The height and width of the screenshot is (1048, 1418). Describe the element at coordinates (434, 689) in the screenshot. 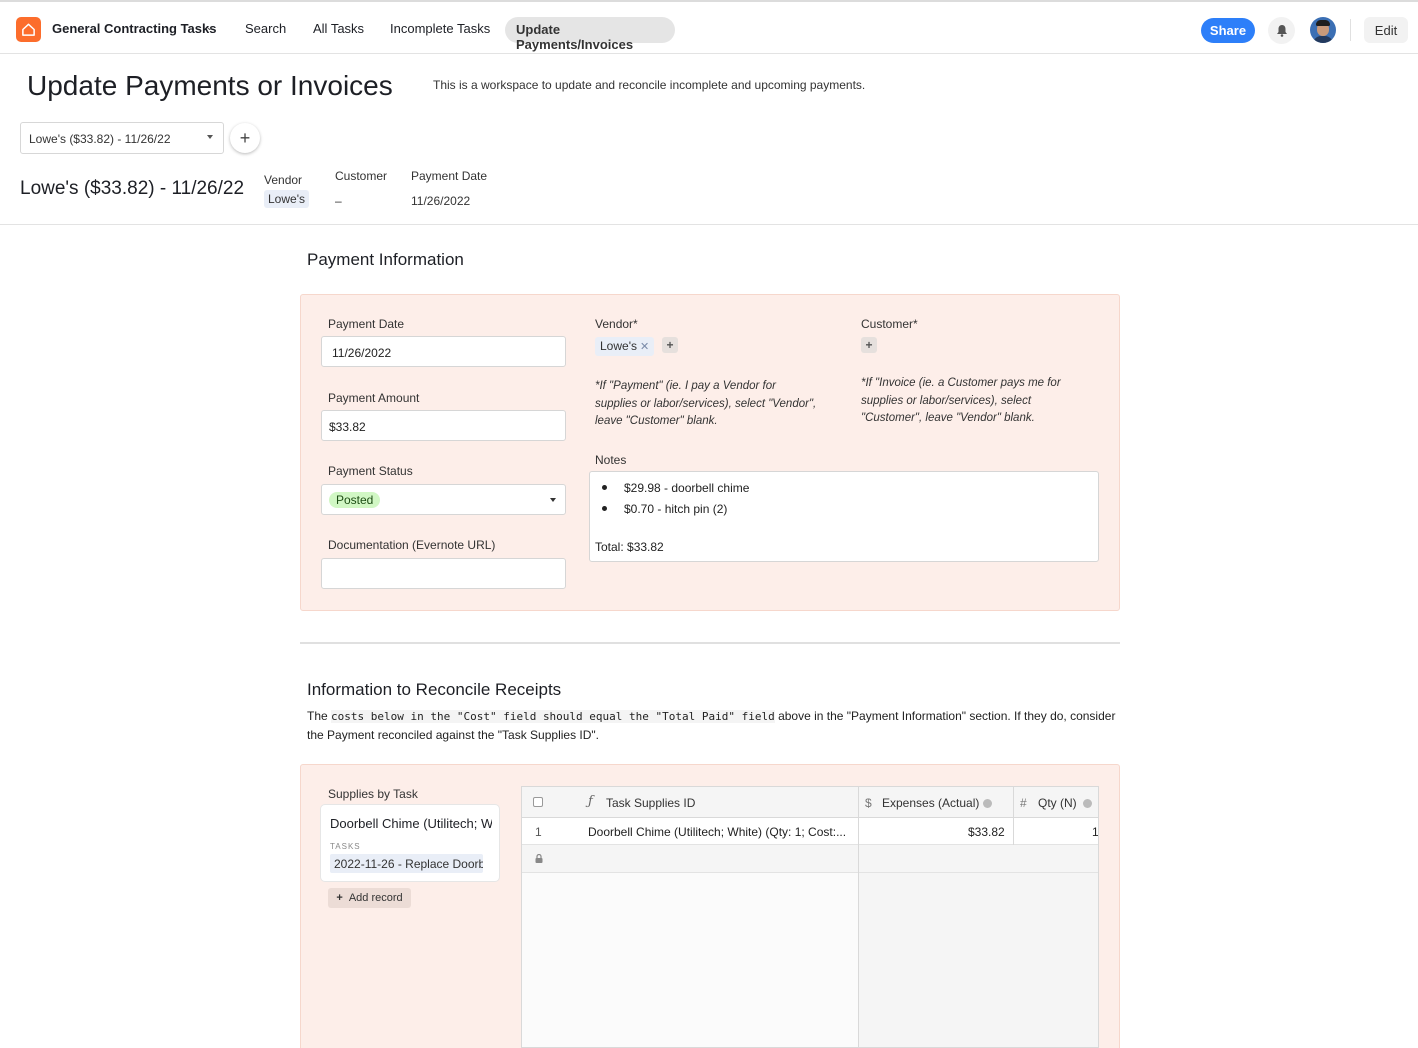

I see `reconcile-title: Information to Reconcile Receipts` at that location.